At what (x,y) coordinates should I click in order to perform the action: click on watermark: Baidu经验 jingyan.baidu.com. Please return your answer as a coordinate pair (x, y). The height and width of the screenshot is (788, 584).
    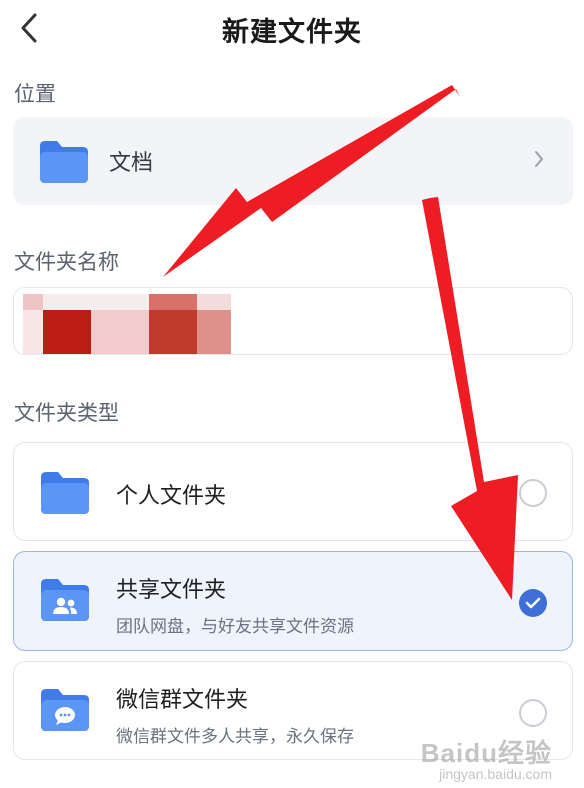
    Looking at the image, I should click on (486, 757).